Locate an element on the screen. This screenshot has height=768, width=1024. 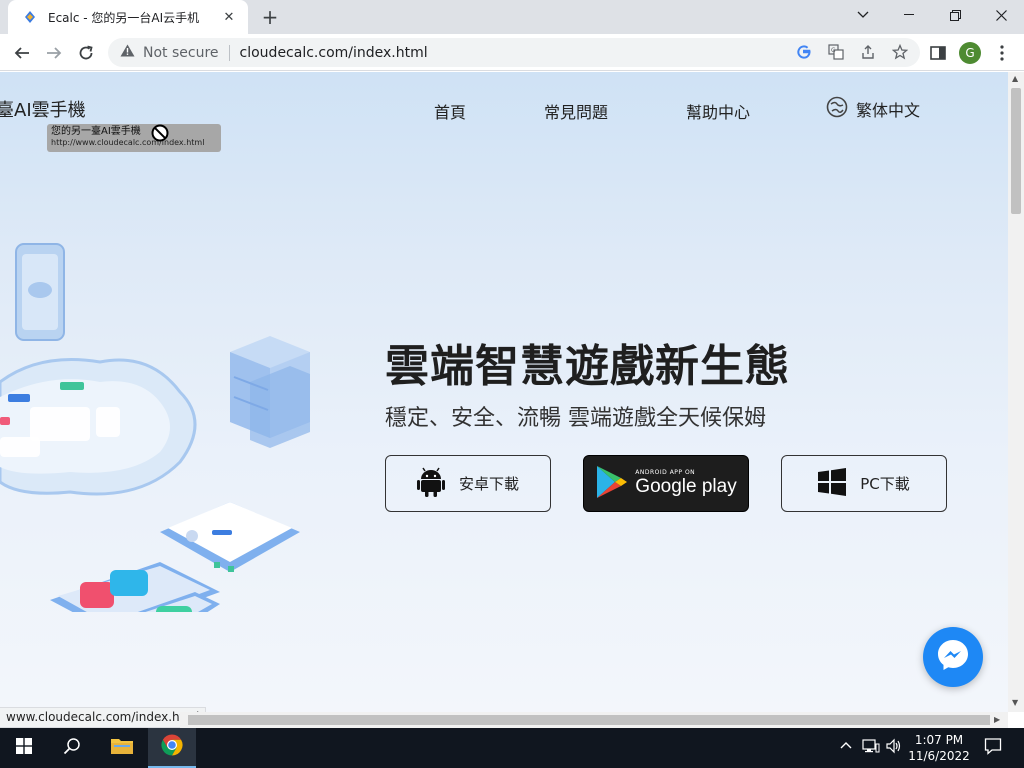
translate-icon: G is located at coordinates (836, 52).